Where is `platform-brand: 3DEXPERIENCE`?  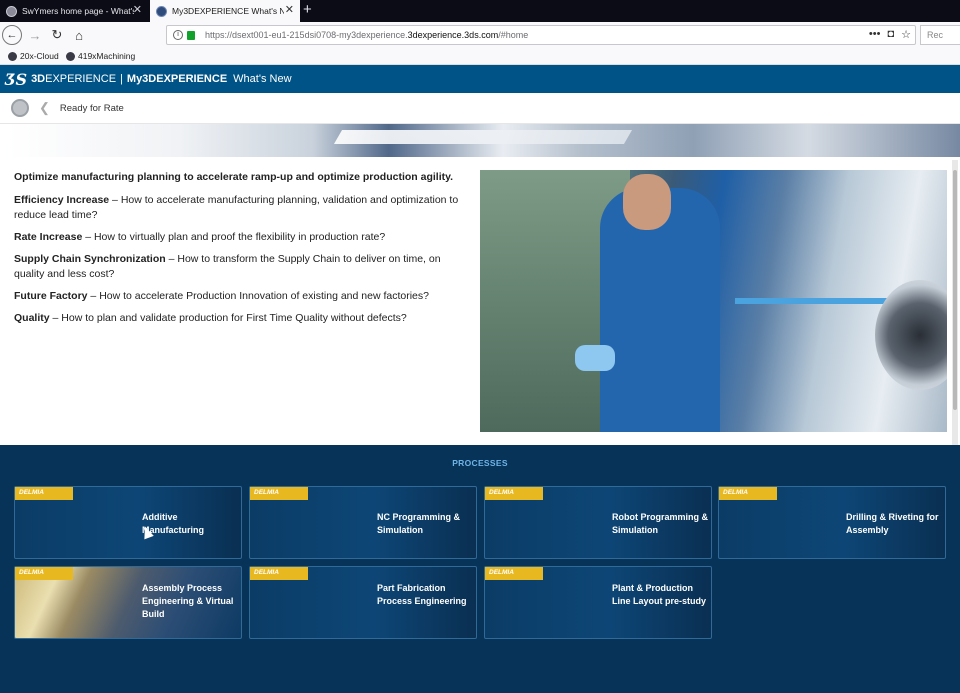
platform-brand: 3DEXPERIENCE is located at coordinates (73, 79).